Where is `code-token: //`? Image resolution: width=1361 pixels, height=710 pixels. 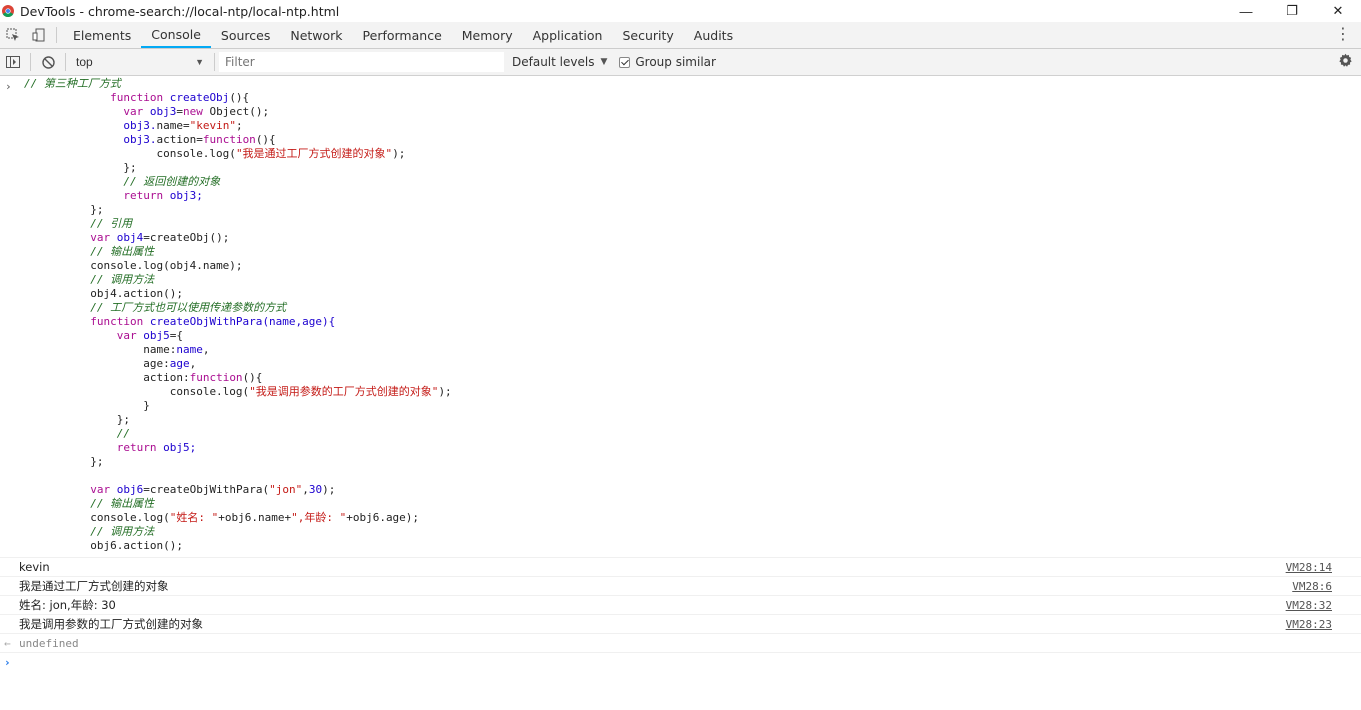 code-token: // is located at coordinates (123, 433).